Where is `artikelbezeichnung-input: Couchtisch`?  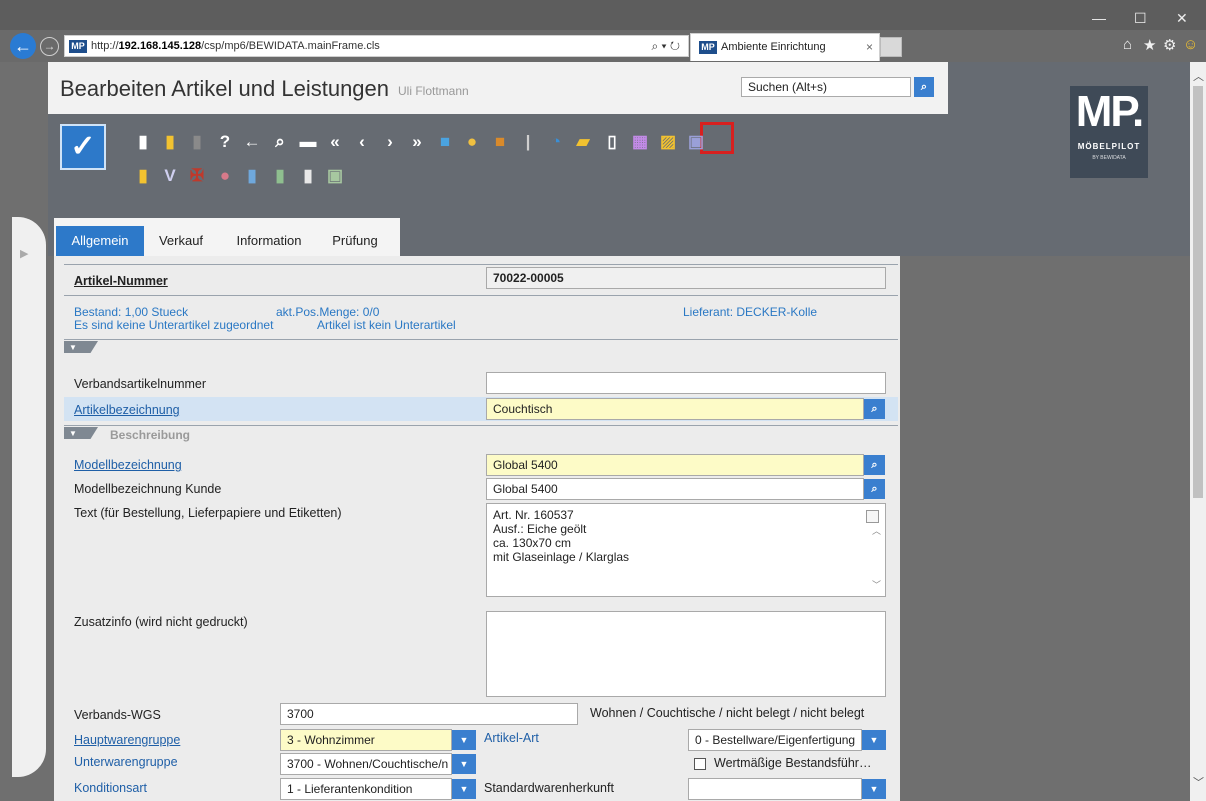
artikelbezeichnung-input: Couchtisch is located at coordinates (675, 409).